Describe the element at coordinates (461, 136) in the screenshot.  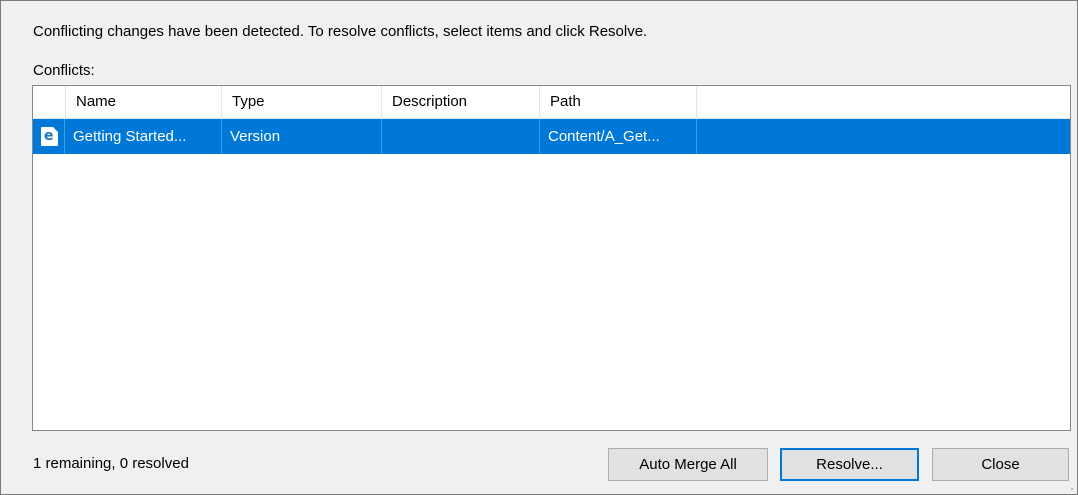
I see `row-description-cell` at that location.